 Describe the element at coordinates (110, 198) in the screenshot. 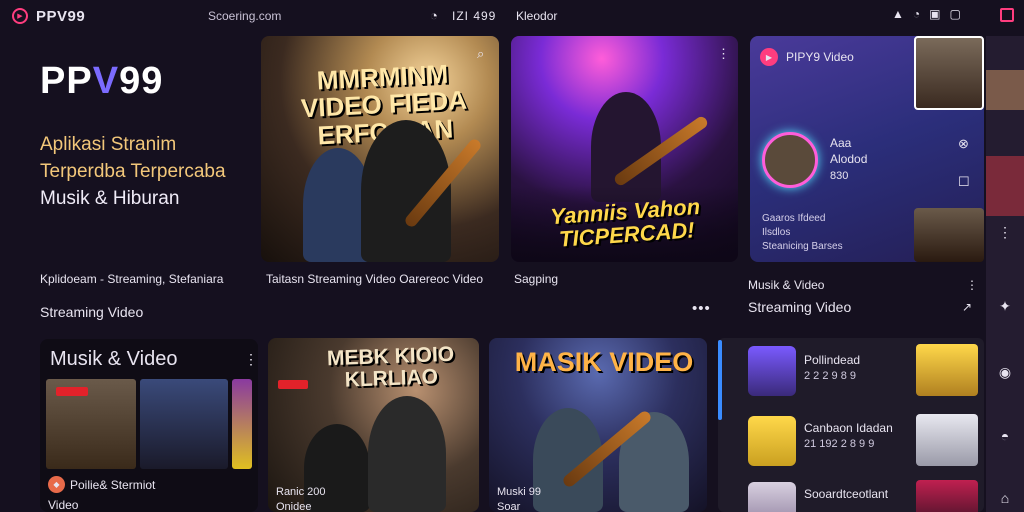

I see `hero-tagline-3: Musik & Hiburan` at that location.